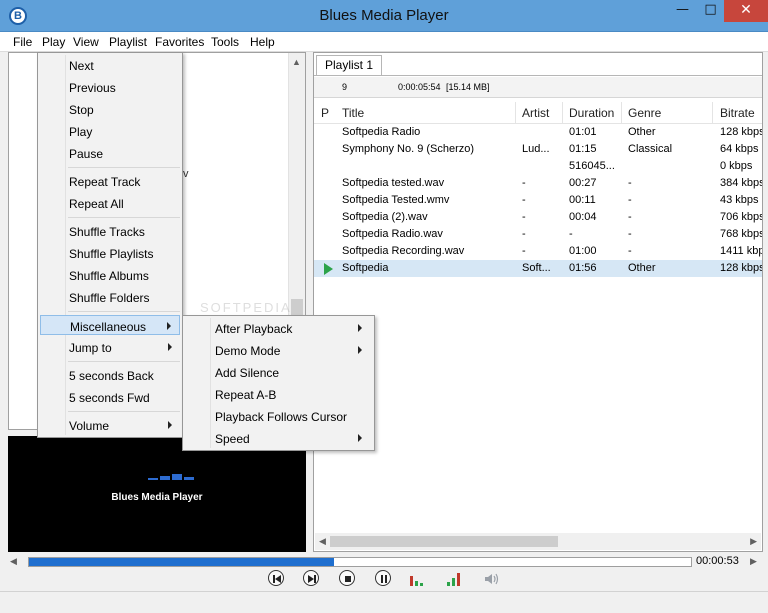 The image size is (768, 613). What do you see at coordinates (179, 42) in the screenshot?
I see `menu-favorites: Favorites` at bounding box center [179, 42].